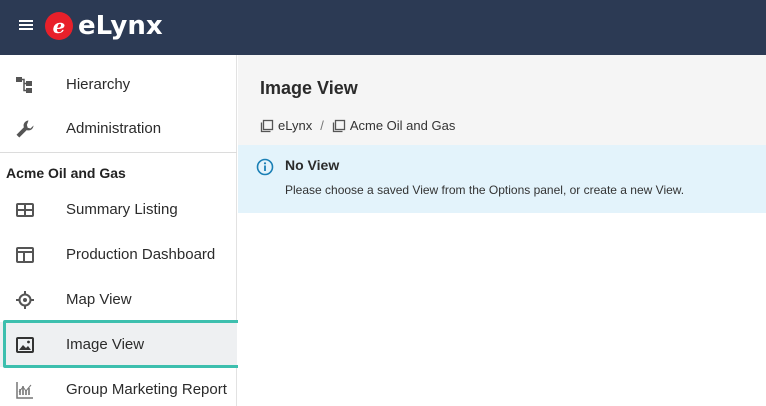  I want to click on wrench-icon, so click(25, 129).